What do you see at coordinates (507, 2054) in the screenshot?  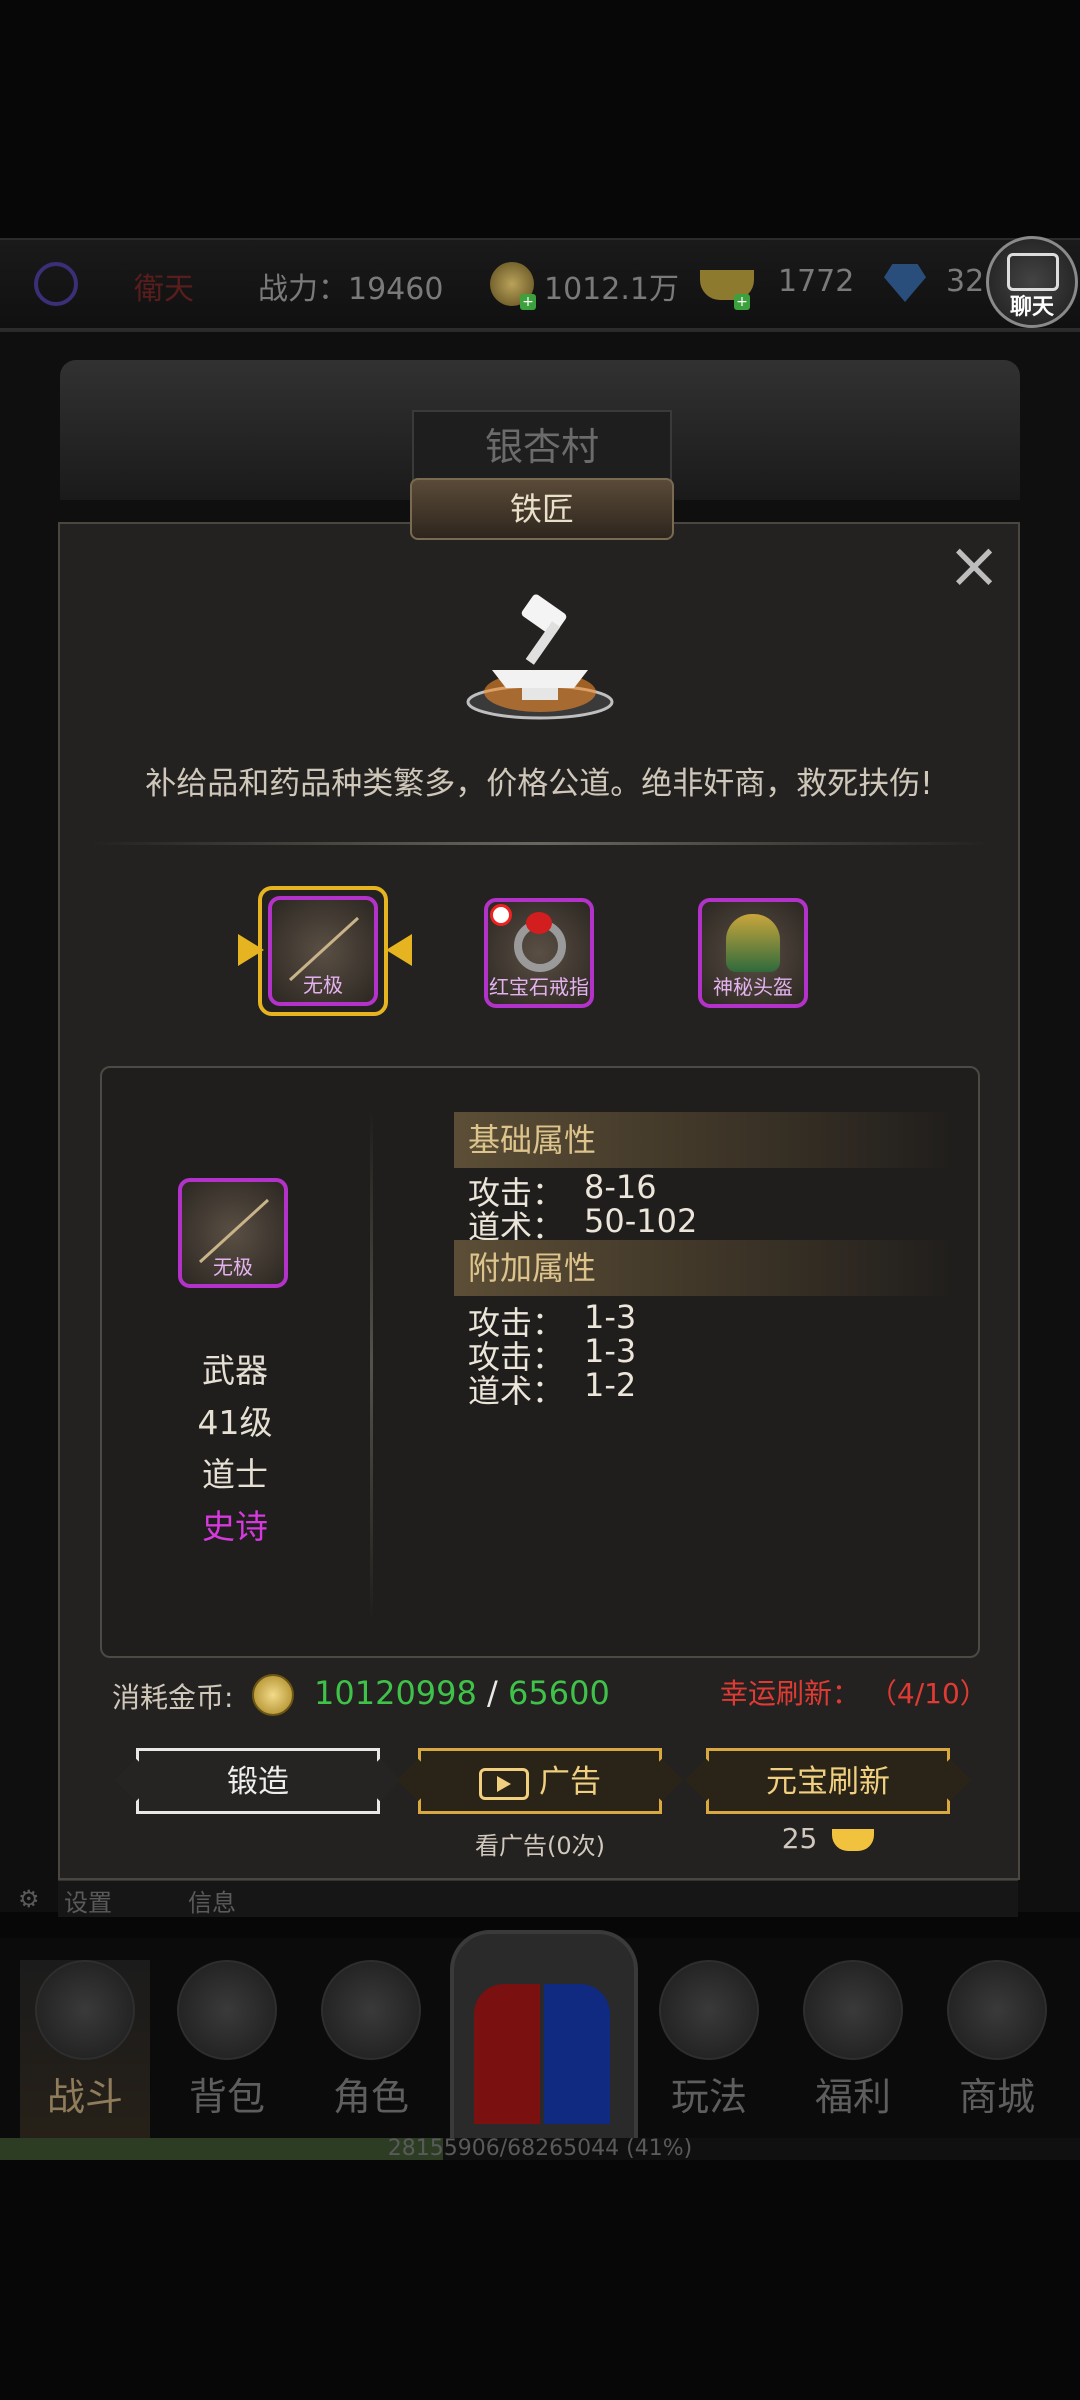 I see `portal-red-half` at bounding box center [507, 2054].